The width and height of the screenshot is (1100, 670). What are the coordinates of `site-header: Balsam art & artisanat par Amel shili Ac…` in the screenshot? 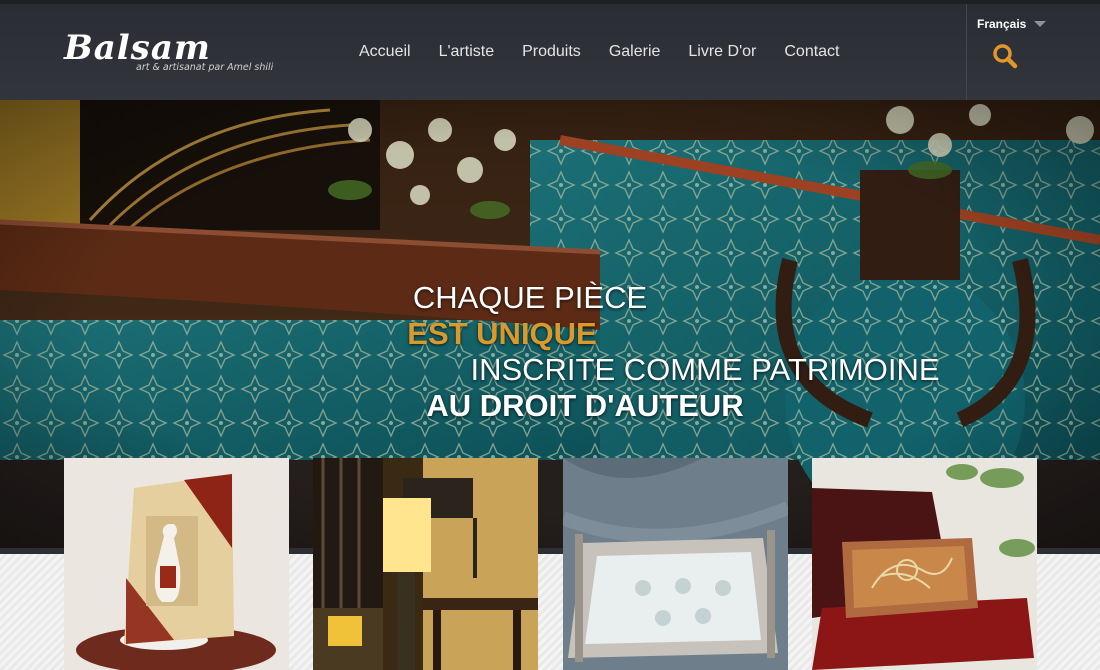 It's located at (550, 50).